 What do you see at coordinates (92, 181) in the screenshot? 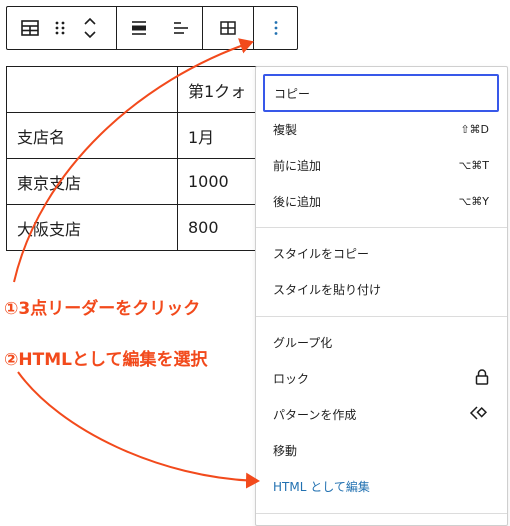
I see `table-cell: 東京支店` at bounding box center [92, 181].